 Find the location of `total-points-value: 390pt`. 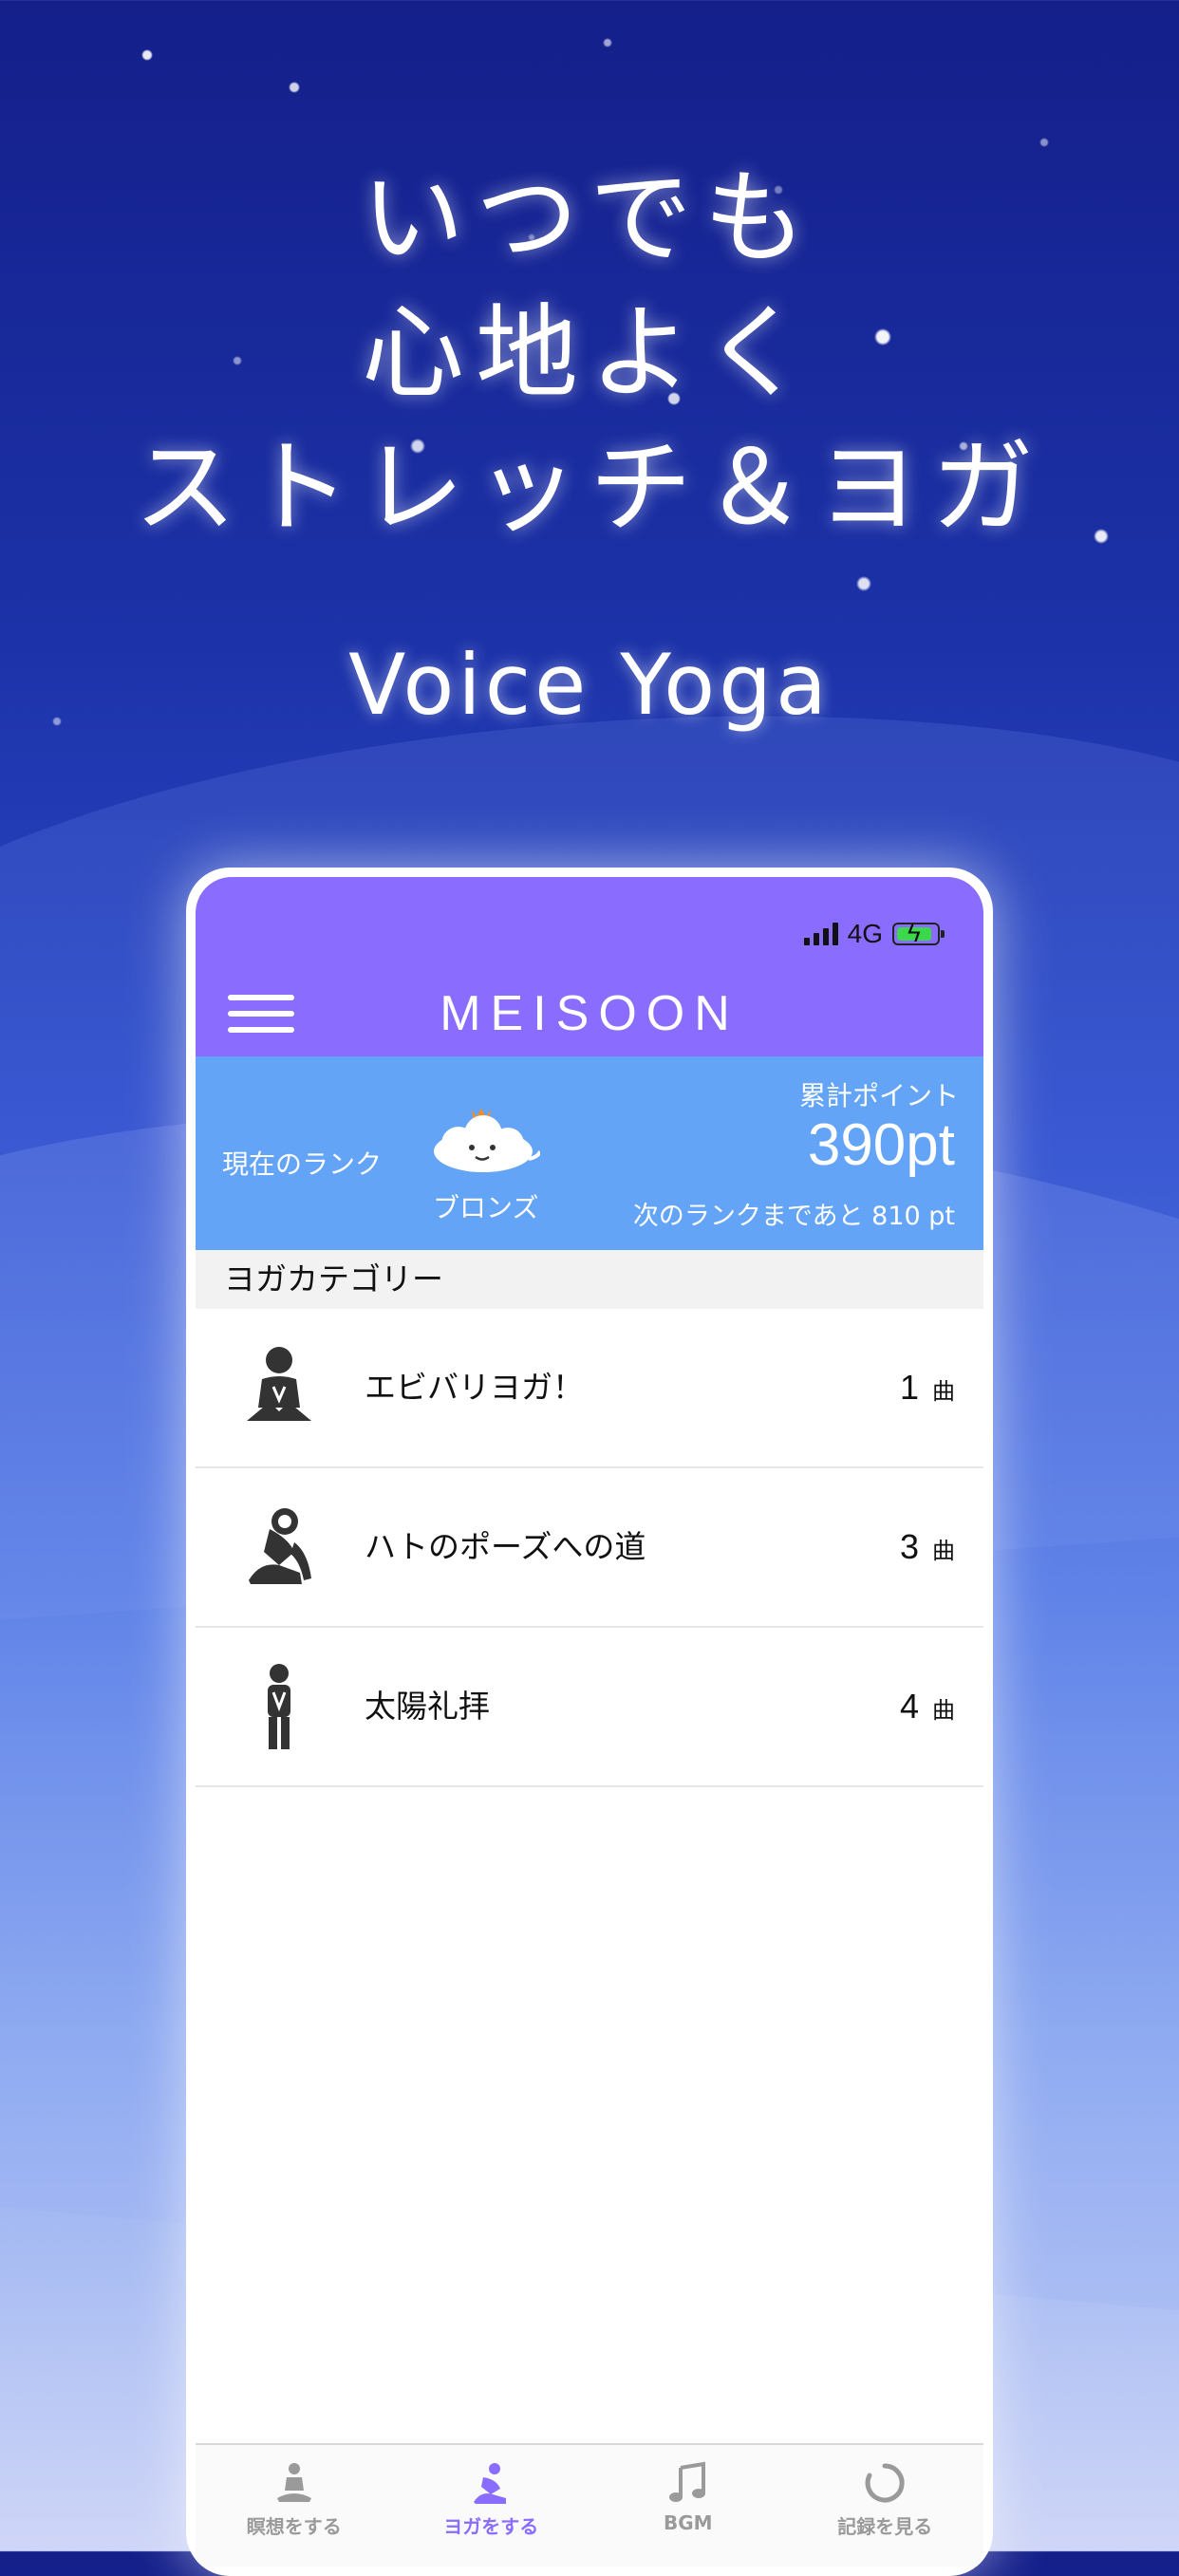

total-points-value: 390pt is located at coordinates (881, 1145).